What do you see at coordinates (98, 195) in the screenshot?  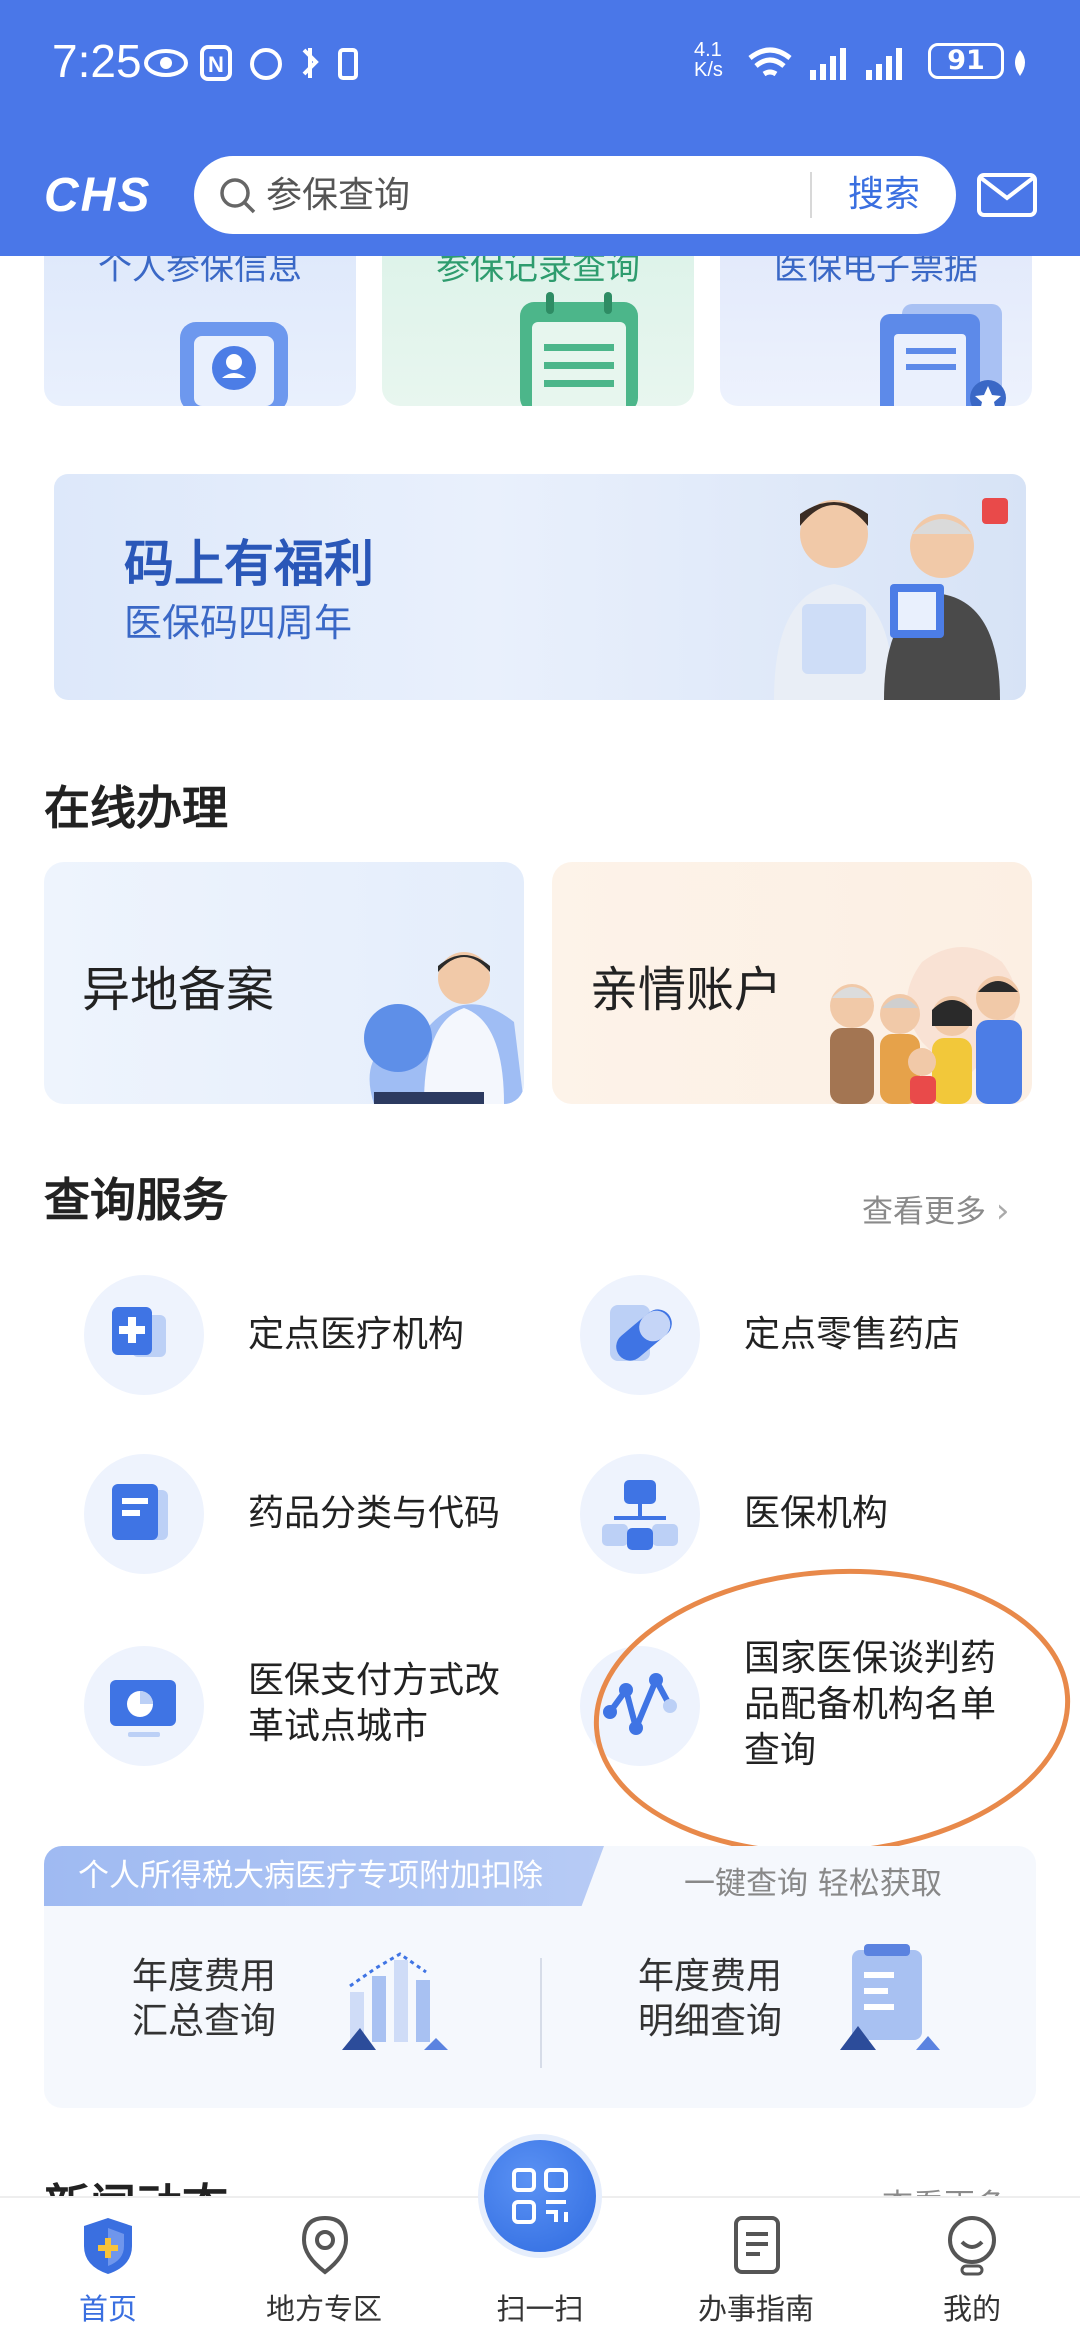 I see `chs-logo: CHS` at bounding box center [98, 195].